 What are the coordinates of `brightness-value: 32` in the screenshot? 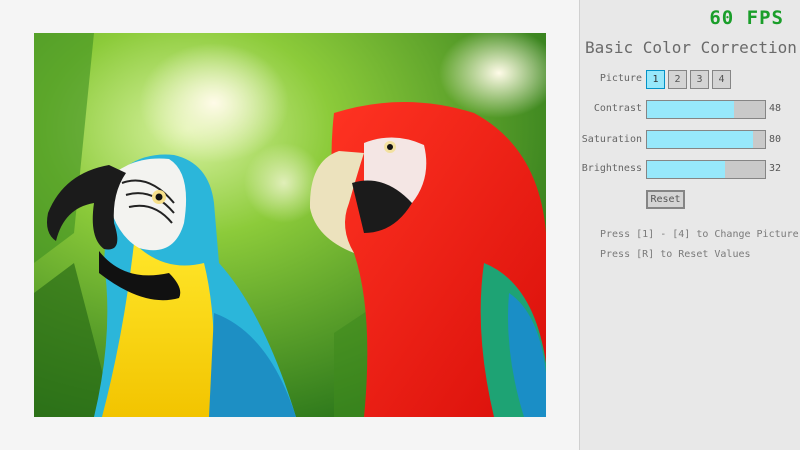 It's located at (775, 168).